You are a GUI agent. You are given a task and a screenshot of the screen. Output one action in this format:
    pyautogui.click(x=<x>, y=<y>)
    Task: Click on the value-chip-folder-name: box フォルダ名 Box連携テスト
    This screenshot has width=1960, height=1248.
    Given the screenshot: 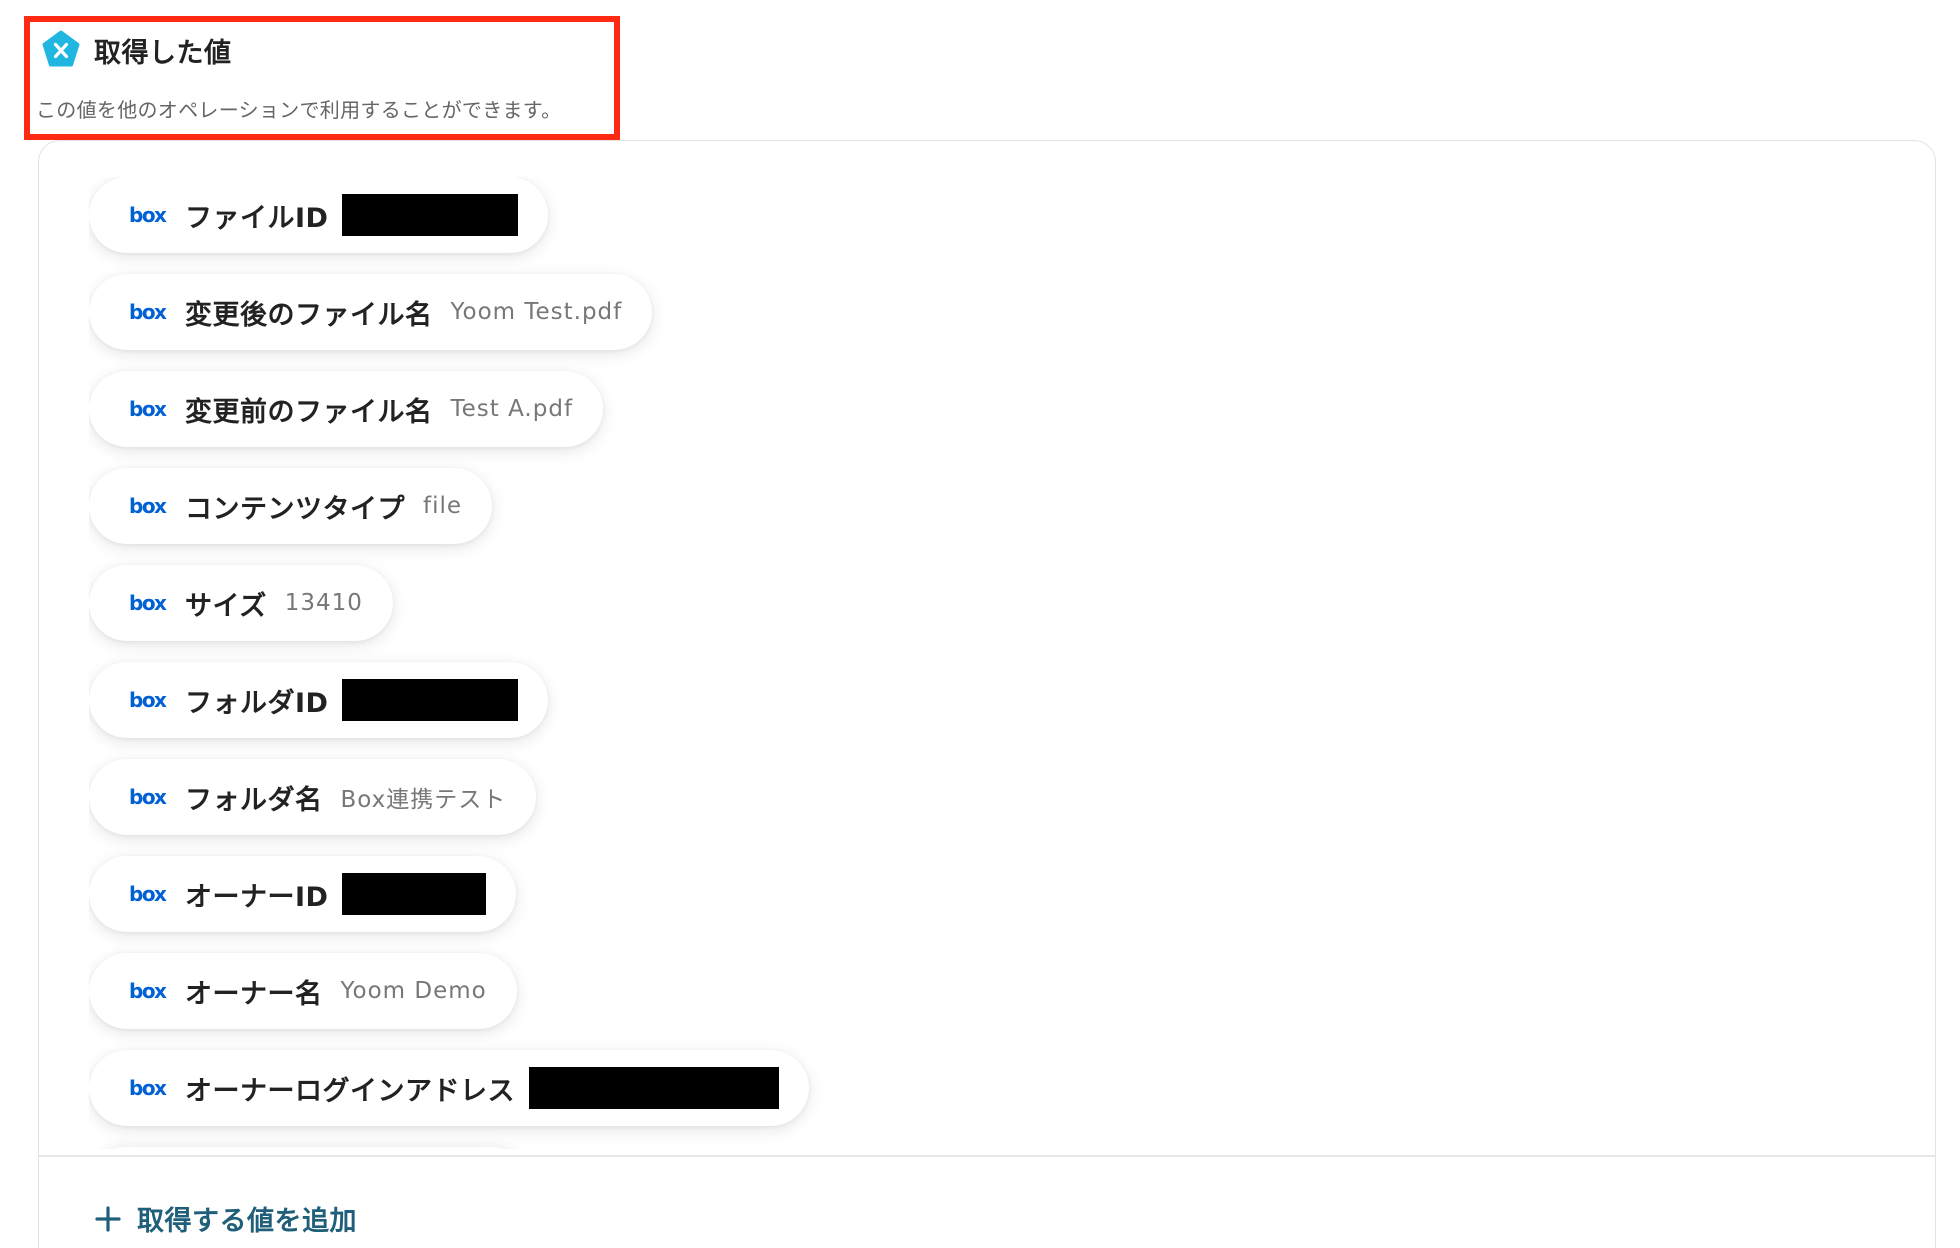 What is the action you would take?
    pyautogui.click(x=313, y=797)
    